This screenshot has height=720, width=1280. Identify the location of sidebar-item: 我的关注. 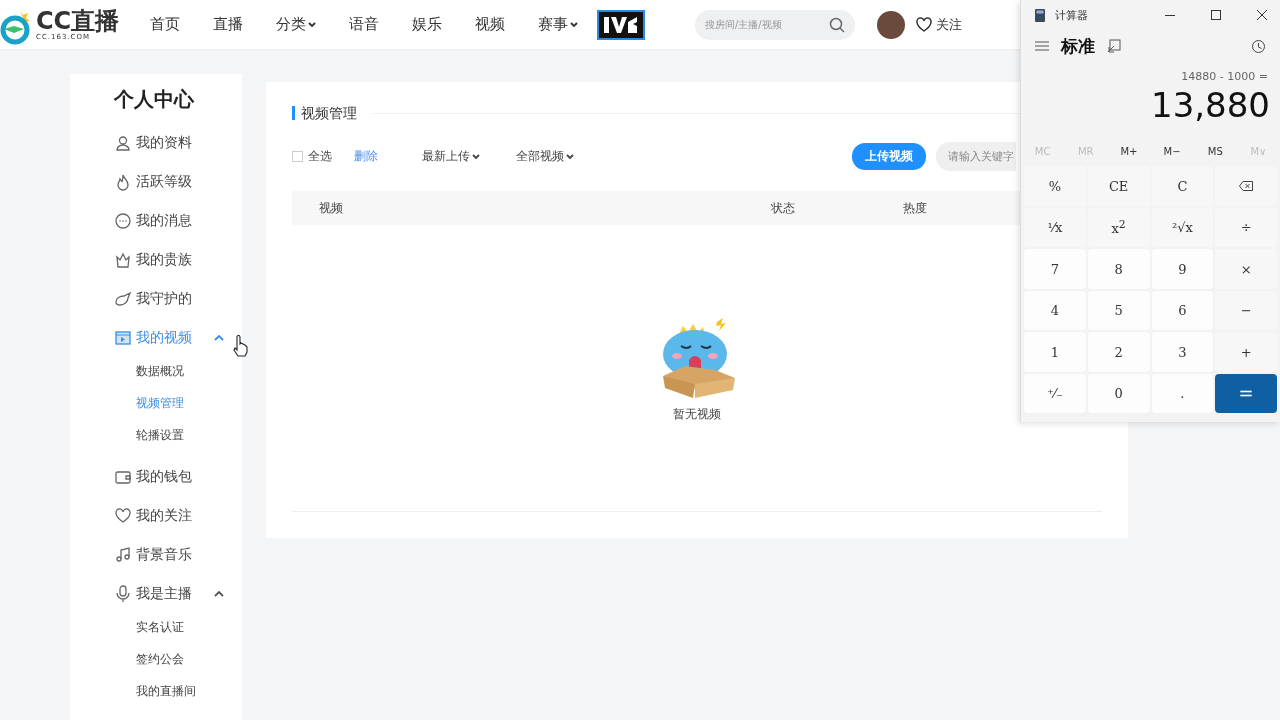
(178, 515).